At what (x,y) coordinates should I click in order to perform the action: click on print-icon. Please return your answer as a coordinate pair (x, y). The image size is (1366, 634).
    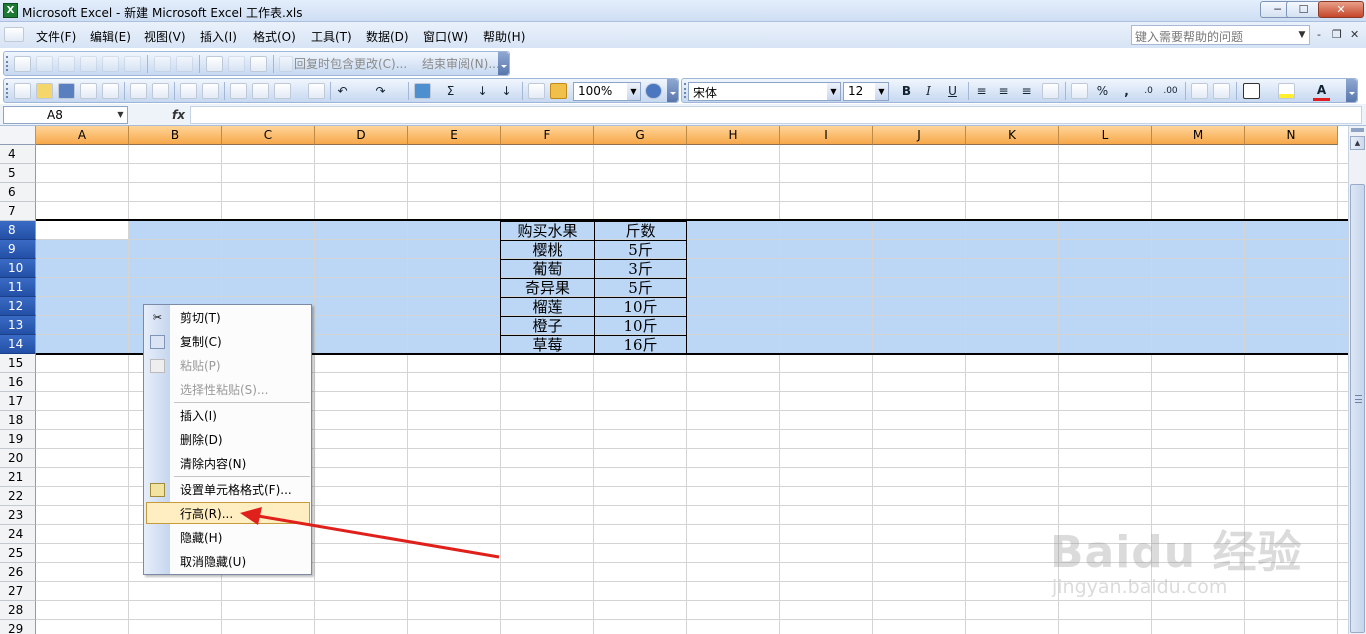
    Looking at the image, I should click on (138, 91).